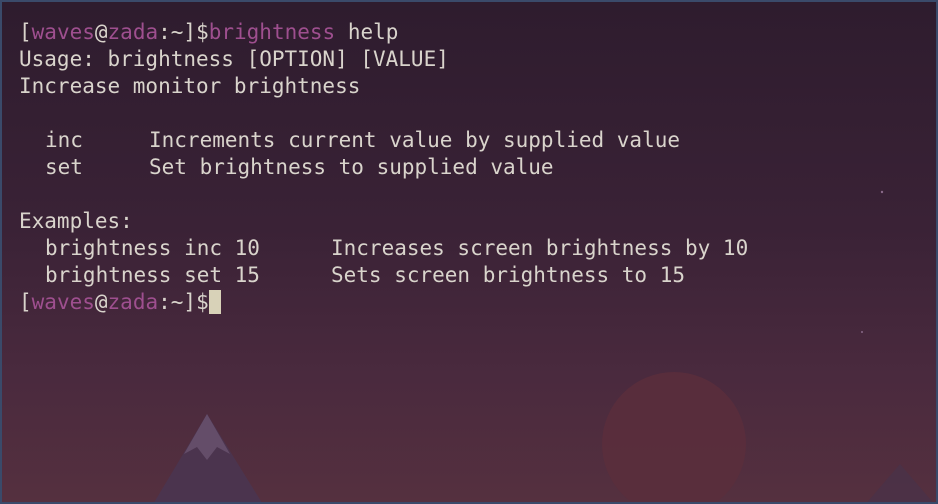 The width and height of the screenshot is (938, 504). Describe the element at coordinates (152, 275) in the screenshot. I see `example-command: brightness set 15` at that location.